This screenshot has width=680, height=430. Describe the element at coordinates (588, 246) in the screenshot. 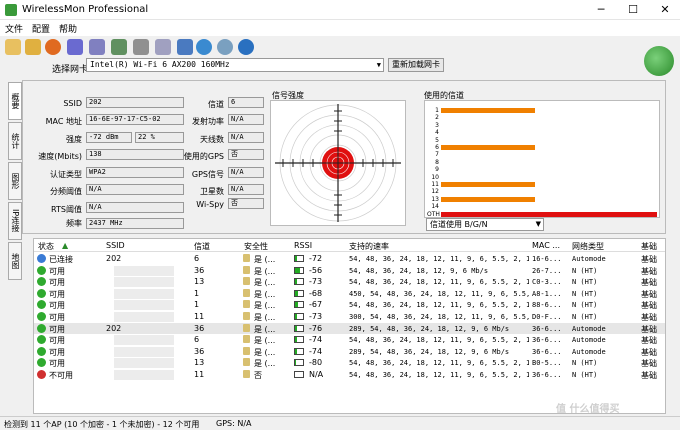

I see `col-type: 网络类型` at that location.